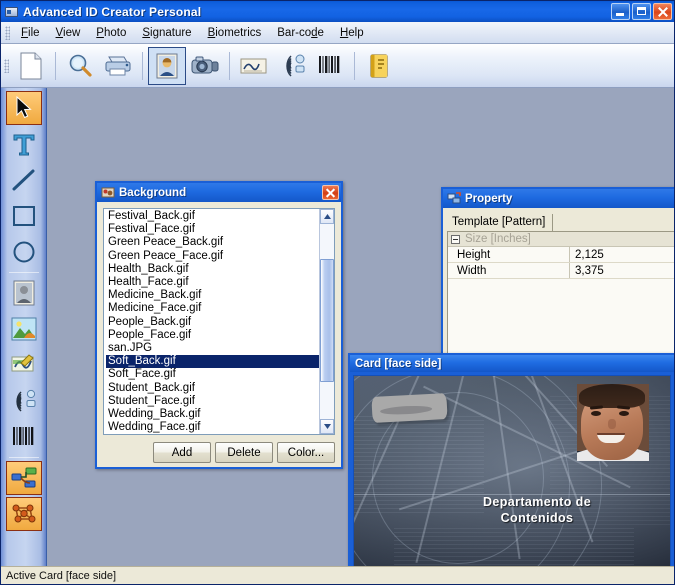 The width and height of the screenshot is (675, 585). Describe the element at coordinates (205, 66) in the screenshot. I see `camera-icon` at that location.